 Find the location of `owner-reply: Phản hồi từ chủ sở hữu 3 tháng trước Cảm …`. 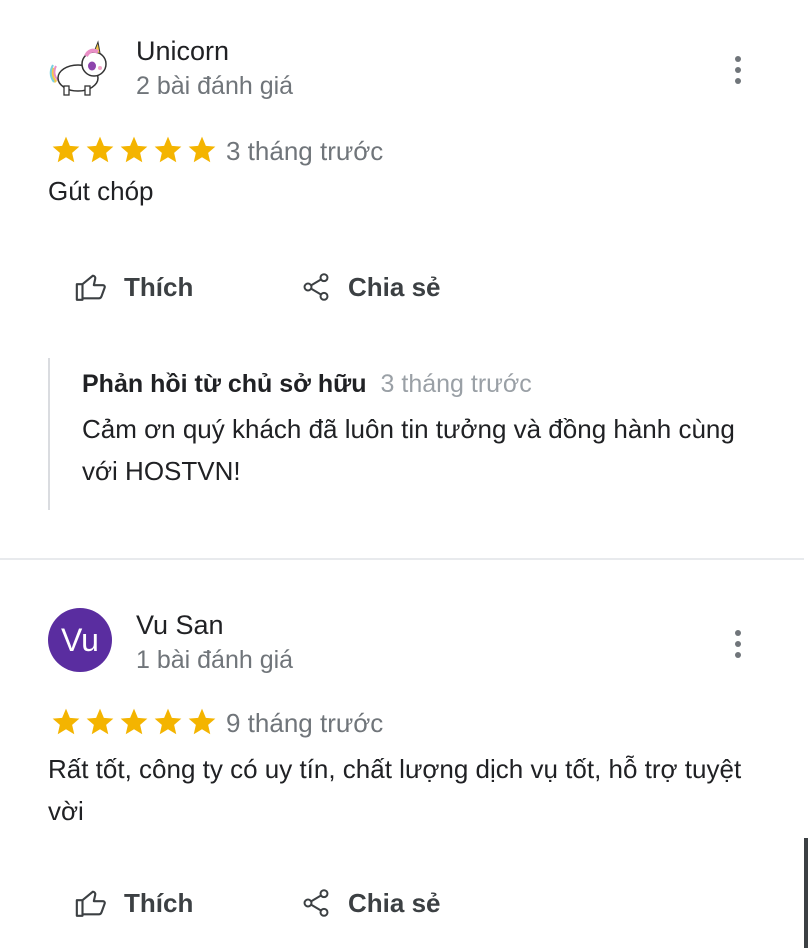

owner-reply: Phản hồi từ chủ sở hữu 3 tháng trước Cảm … is located at coordinates (399, 434).